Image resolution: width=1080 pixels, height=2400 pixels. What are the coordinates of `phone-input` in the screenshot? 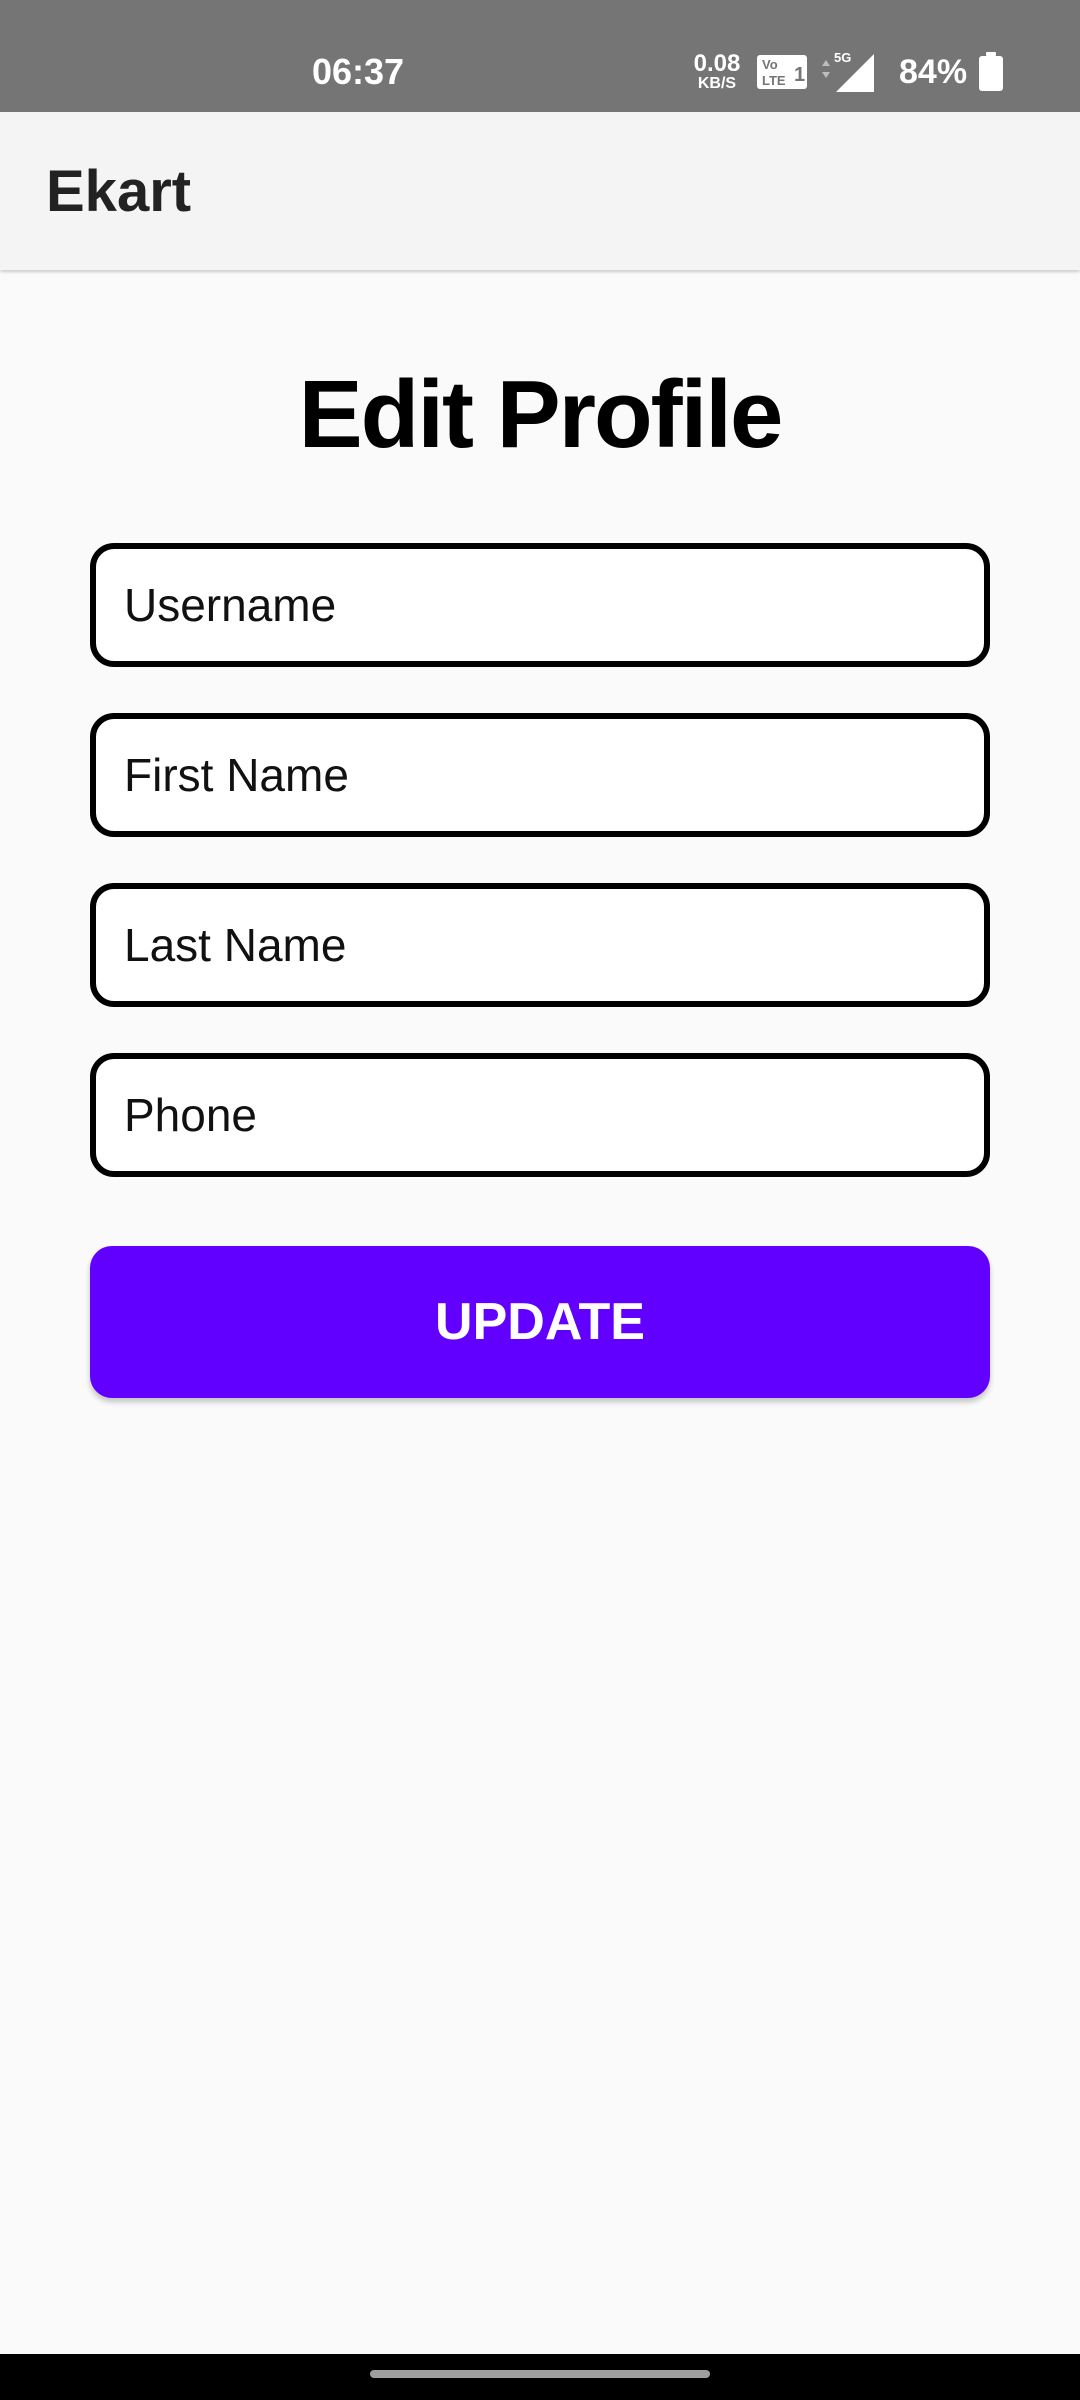 It's located at (540, 1115).